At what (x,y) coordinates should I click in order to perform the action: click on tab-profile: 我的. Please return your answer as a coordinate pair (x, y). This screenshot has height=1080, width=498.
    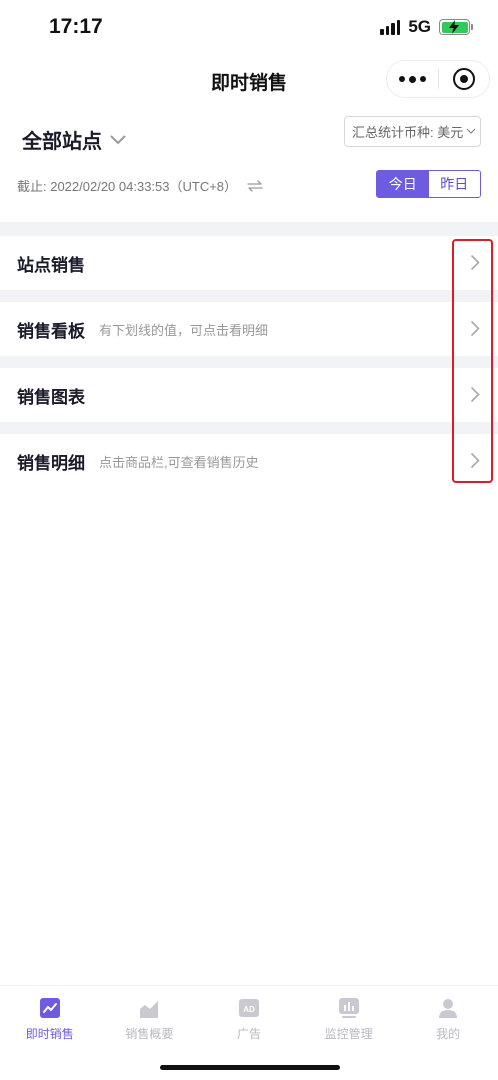
    Looking at the image, I should click on (448, 1033).